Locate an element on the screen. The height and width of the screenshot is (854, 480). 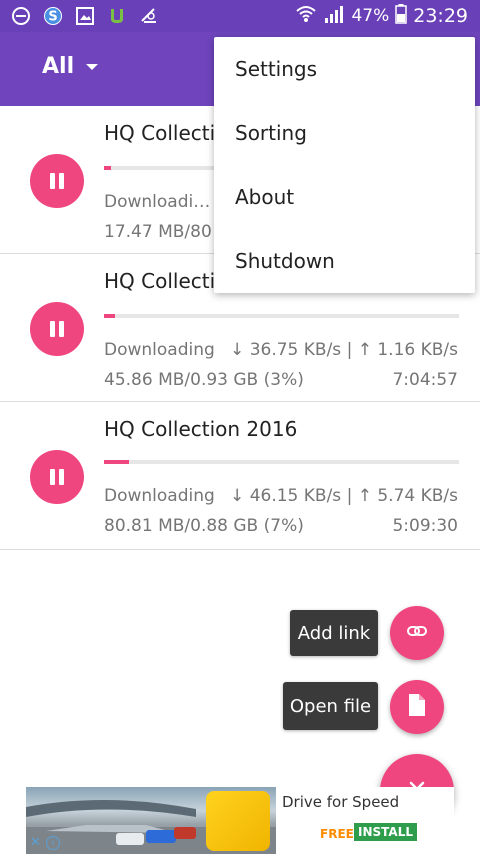
download-title: HQ Collectio is located at coordinates (166, 281).